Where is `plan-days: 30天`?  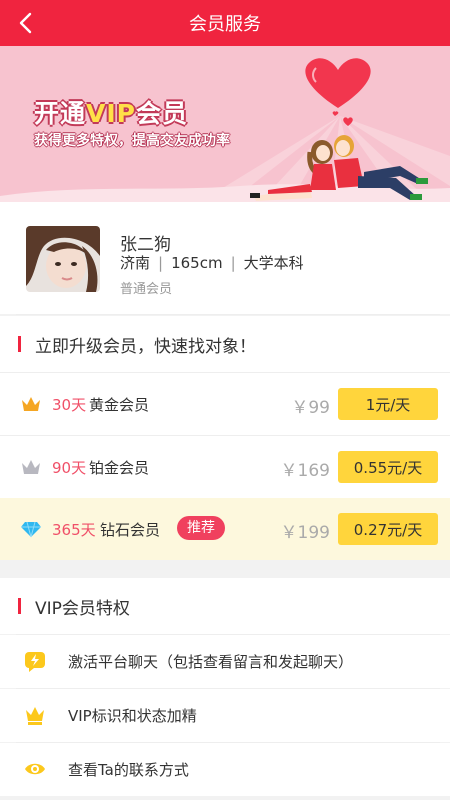
plan-days: 30天 is located at coordinates (69, 405).